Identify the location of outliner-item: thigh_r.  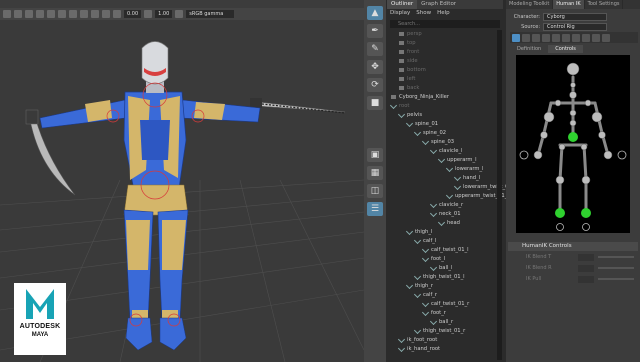
(419, 286).